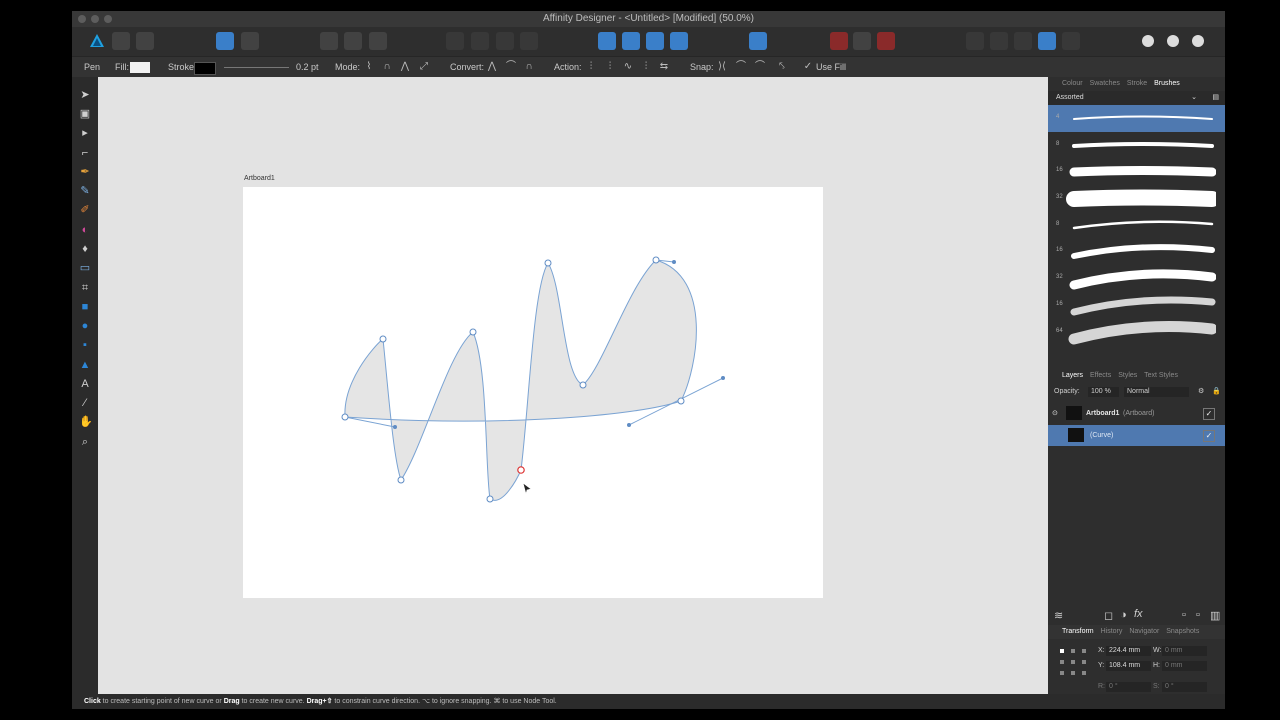 This screenshot has width=1280, height=720. I want to click on fill-swatch, so click(140, 67).